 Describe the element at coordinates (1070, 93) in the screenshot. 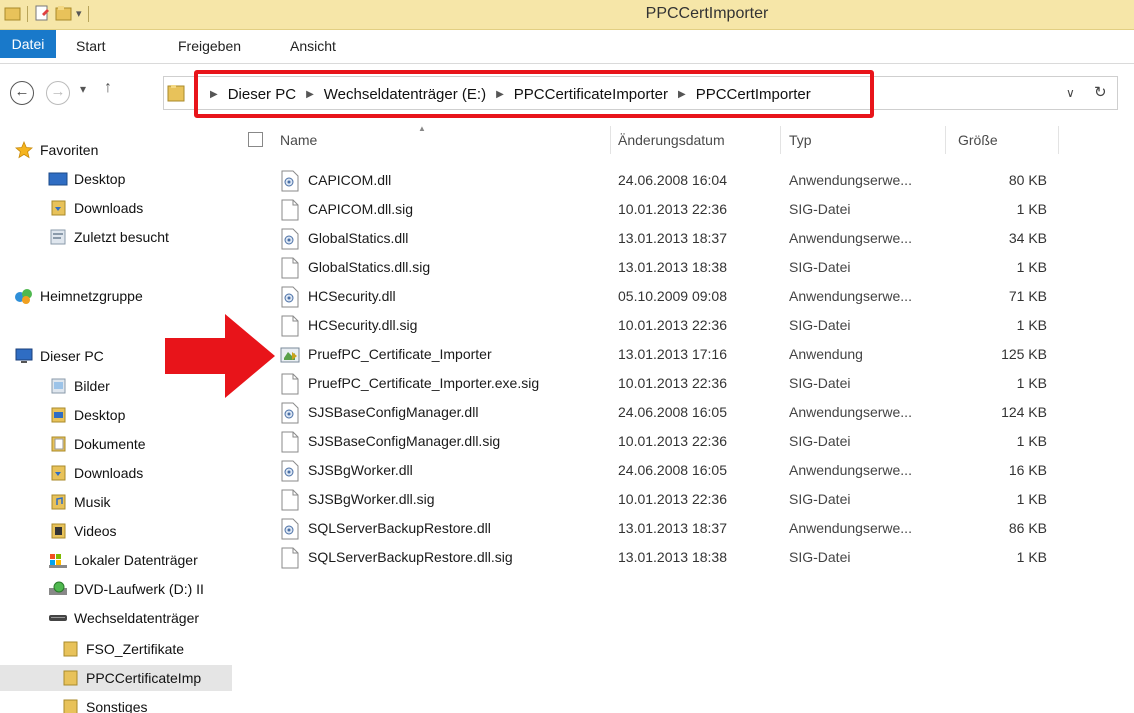

I see `address-history-chevron-icon: ∨` at that location.